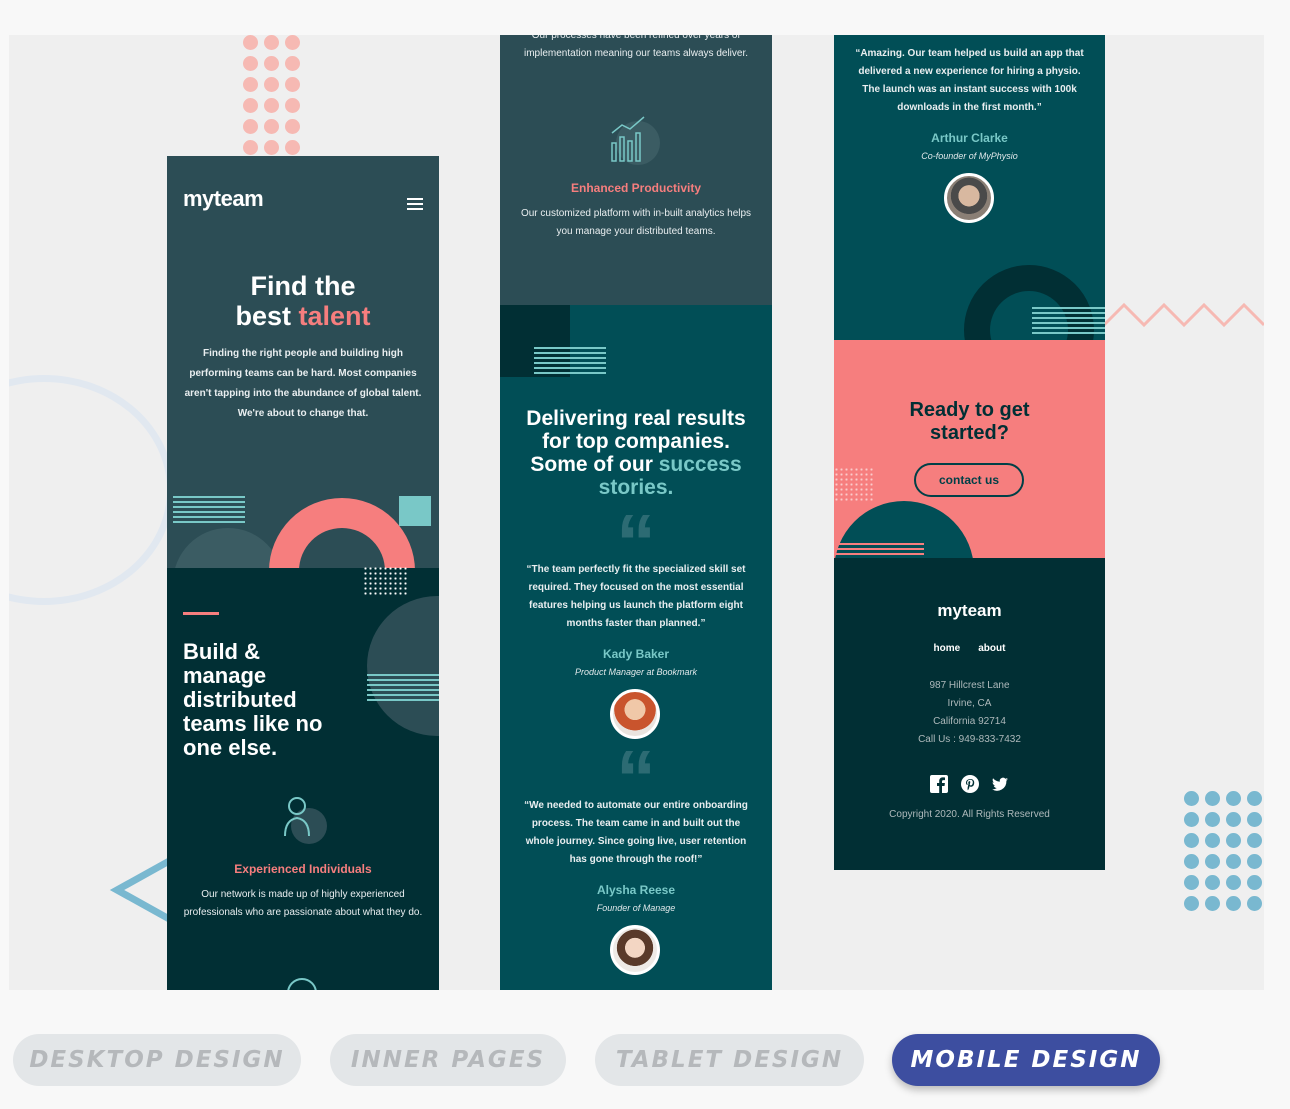 The image size is (1290, 1109). What do you see at coordinates (302, 984) in the screenshot?
I see `gear-icon` at bounding box center [302, 984].